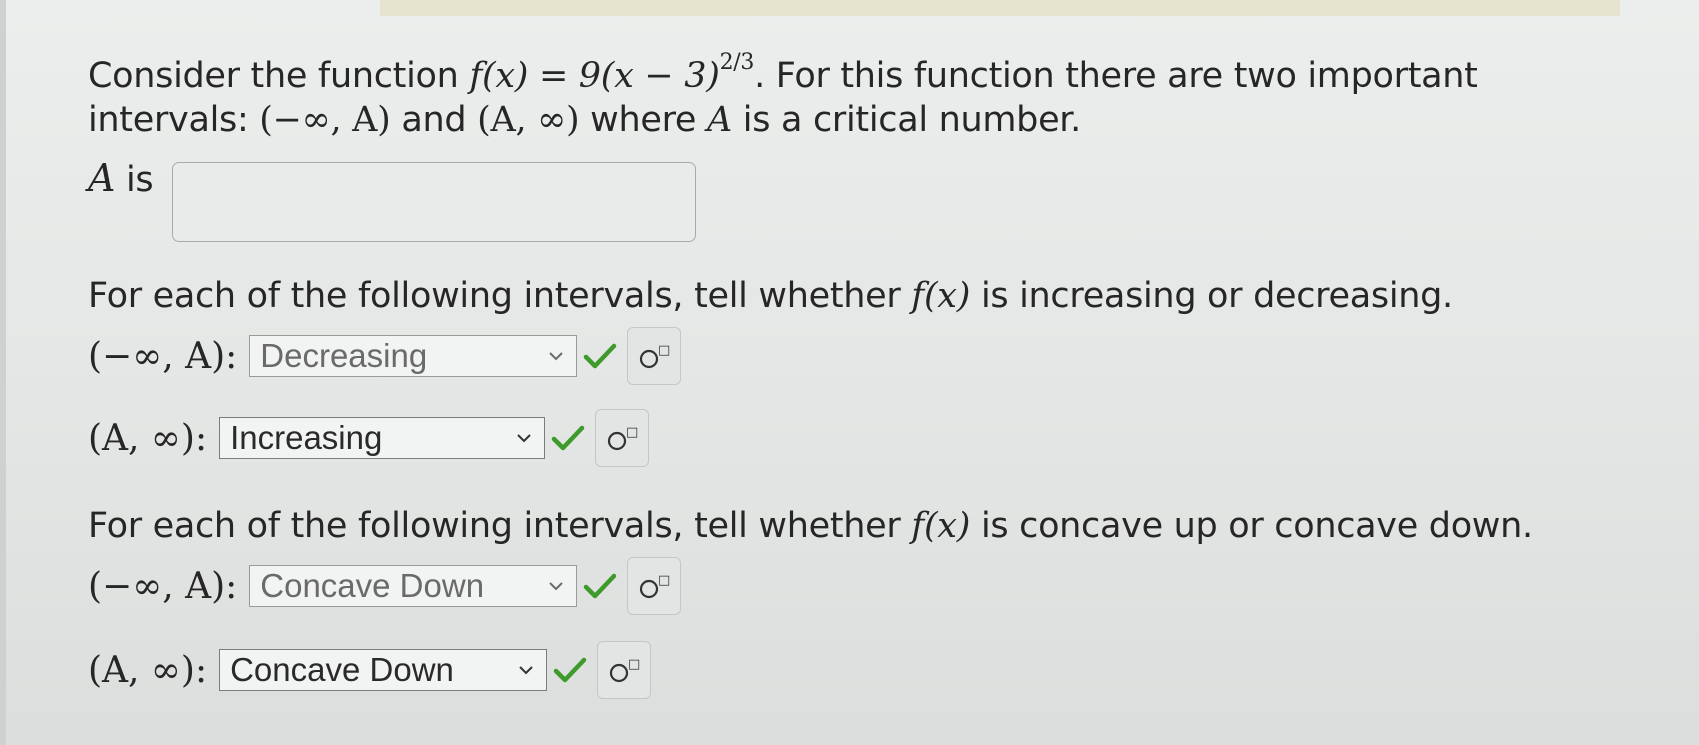  I want to click on concavity-prompt-end: is concave up or concave down., so click(1256, 526).